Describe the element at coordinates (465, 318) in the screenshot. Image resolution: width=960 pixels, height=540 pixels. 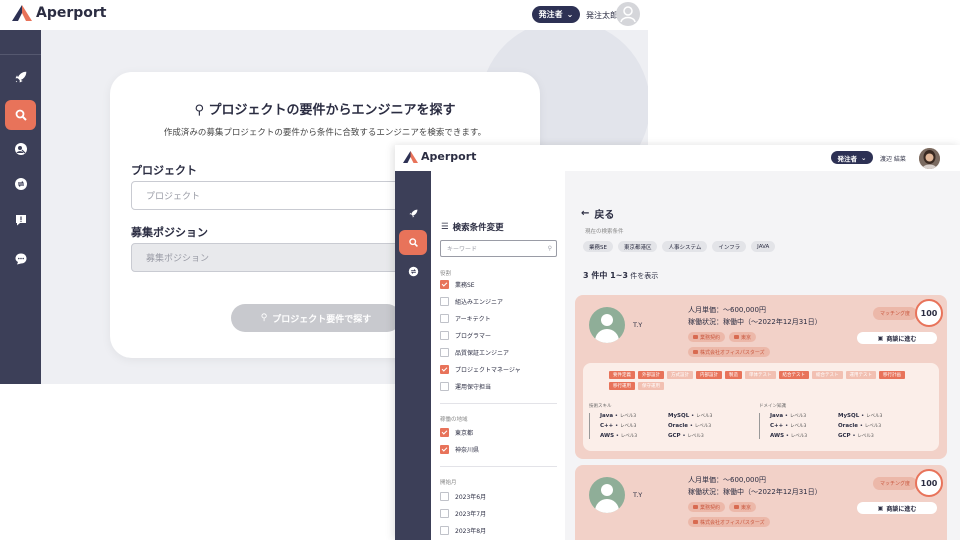
I see `role-checkbox-row: アーキテクト` at that location.